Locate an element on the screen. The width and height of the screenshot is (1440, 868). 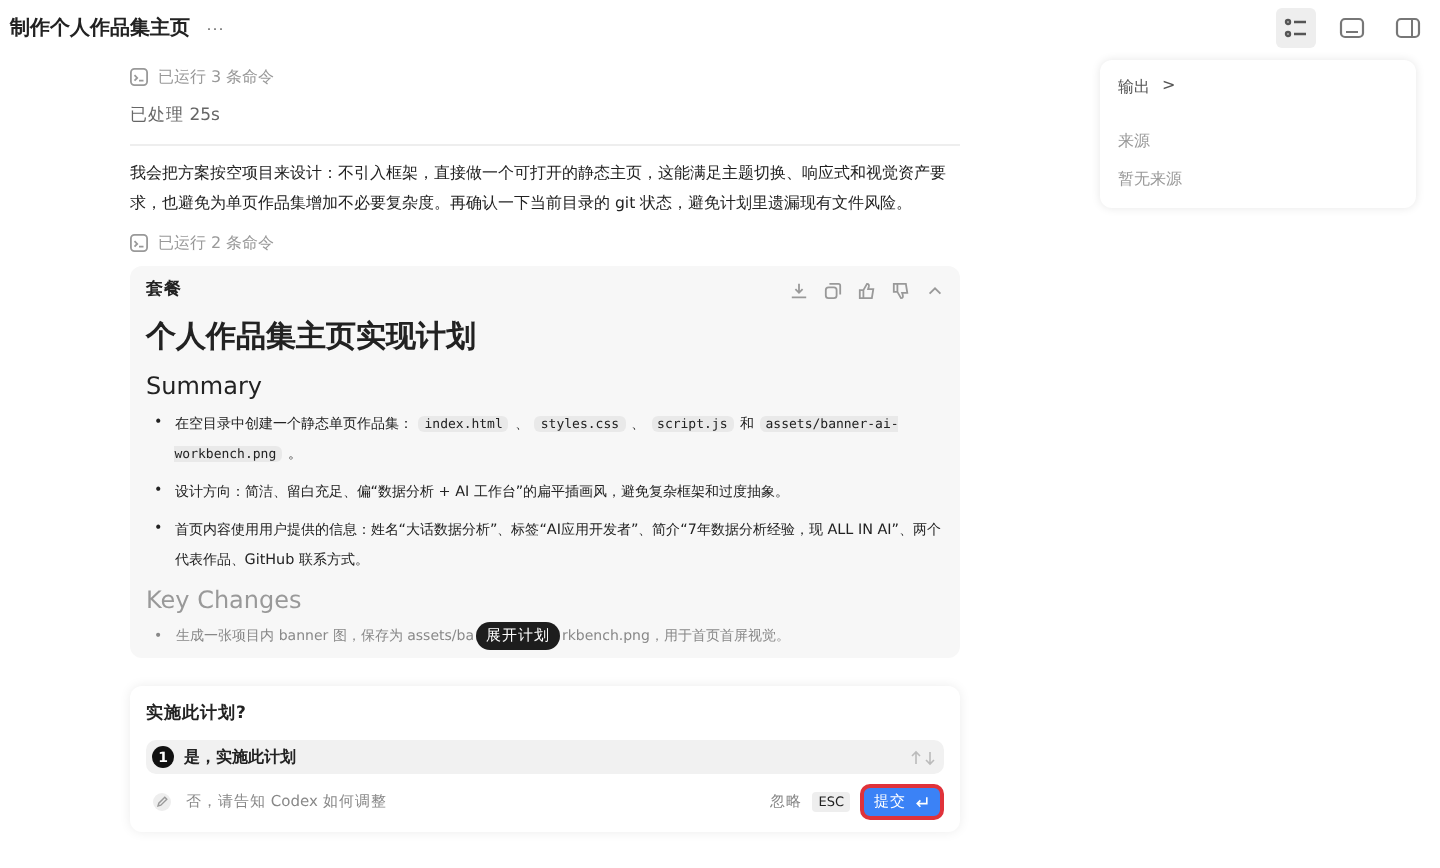
more-button: ··· is located at coordinates (215, 28).